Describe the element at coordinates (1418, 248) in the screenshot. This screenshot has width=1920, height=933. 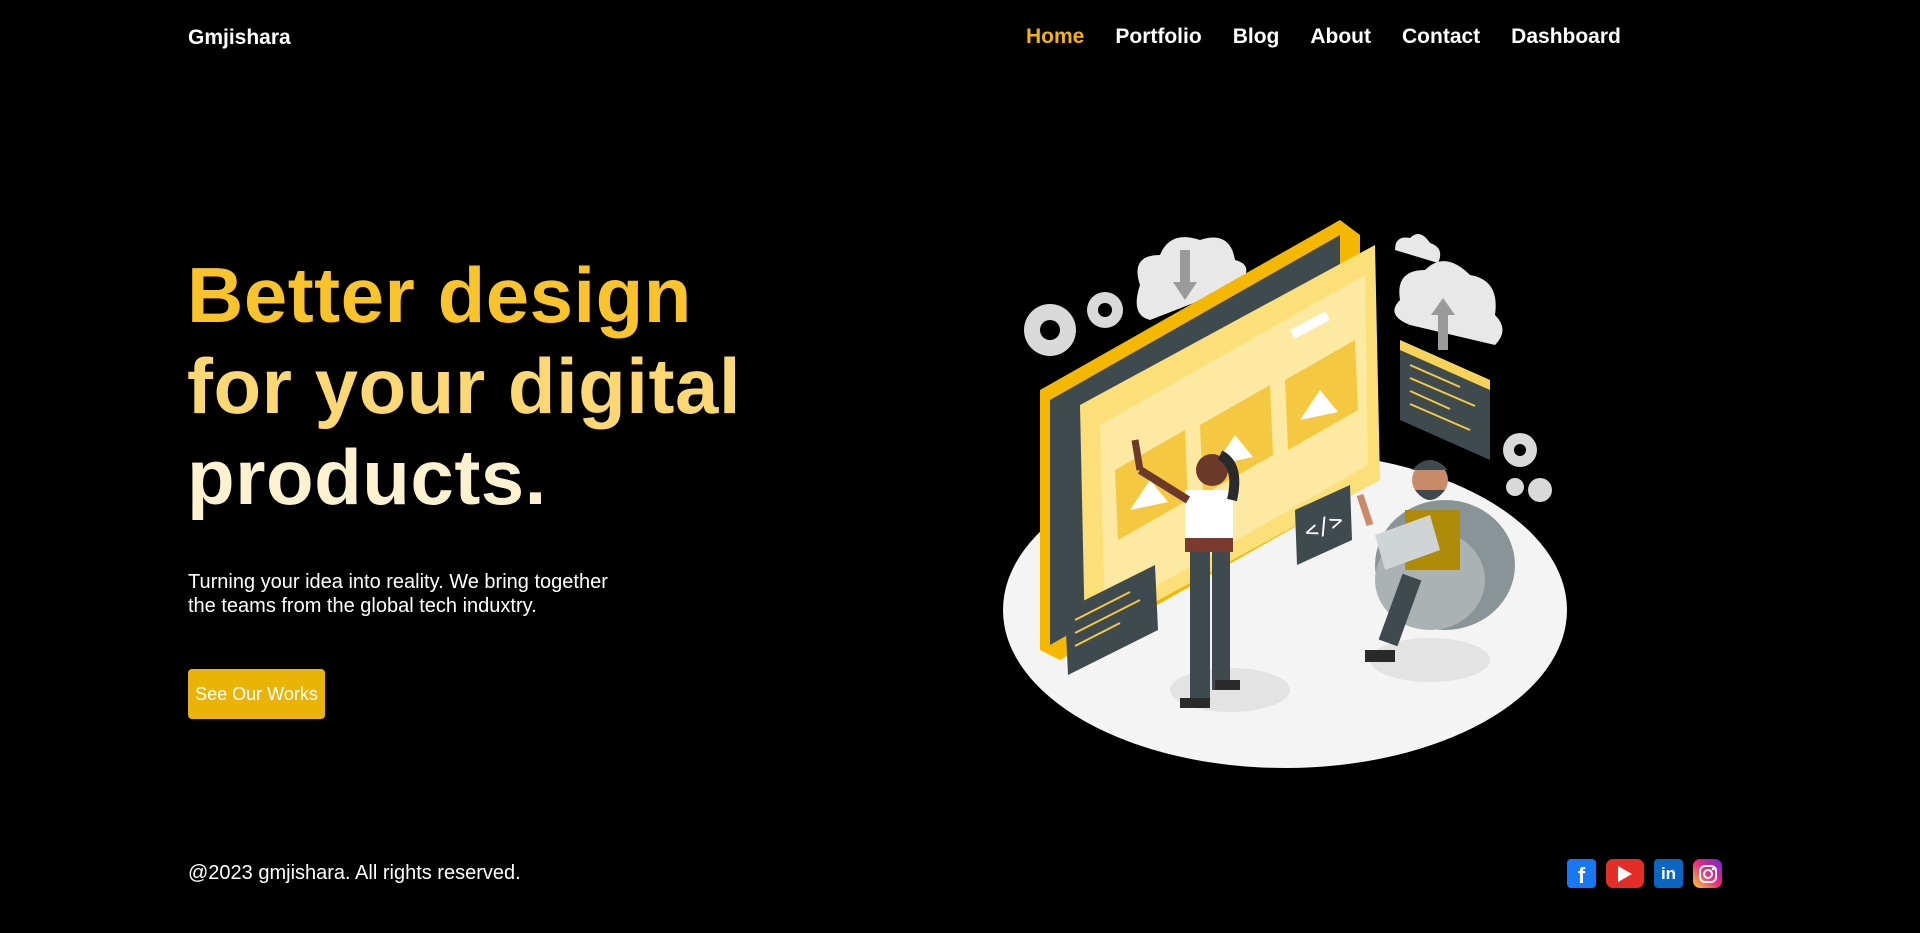
I see `small-cloud-icon` at that location.